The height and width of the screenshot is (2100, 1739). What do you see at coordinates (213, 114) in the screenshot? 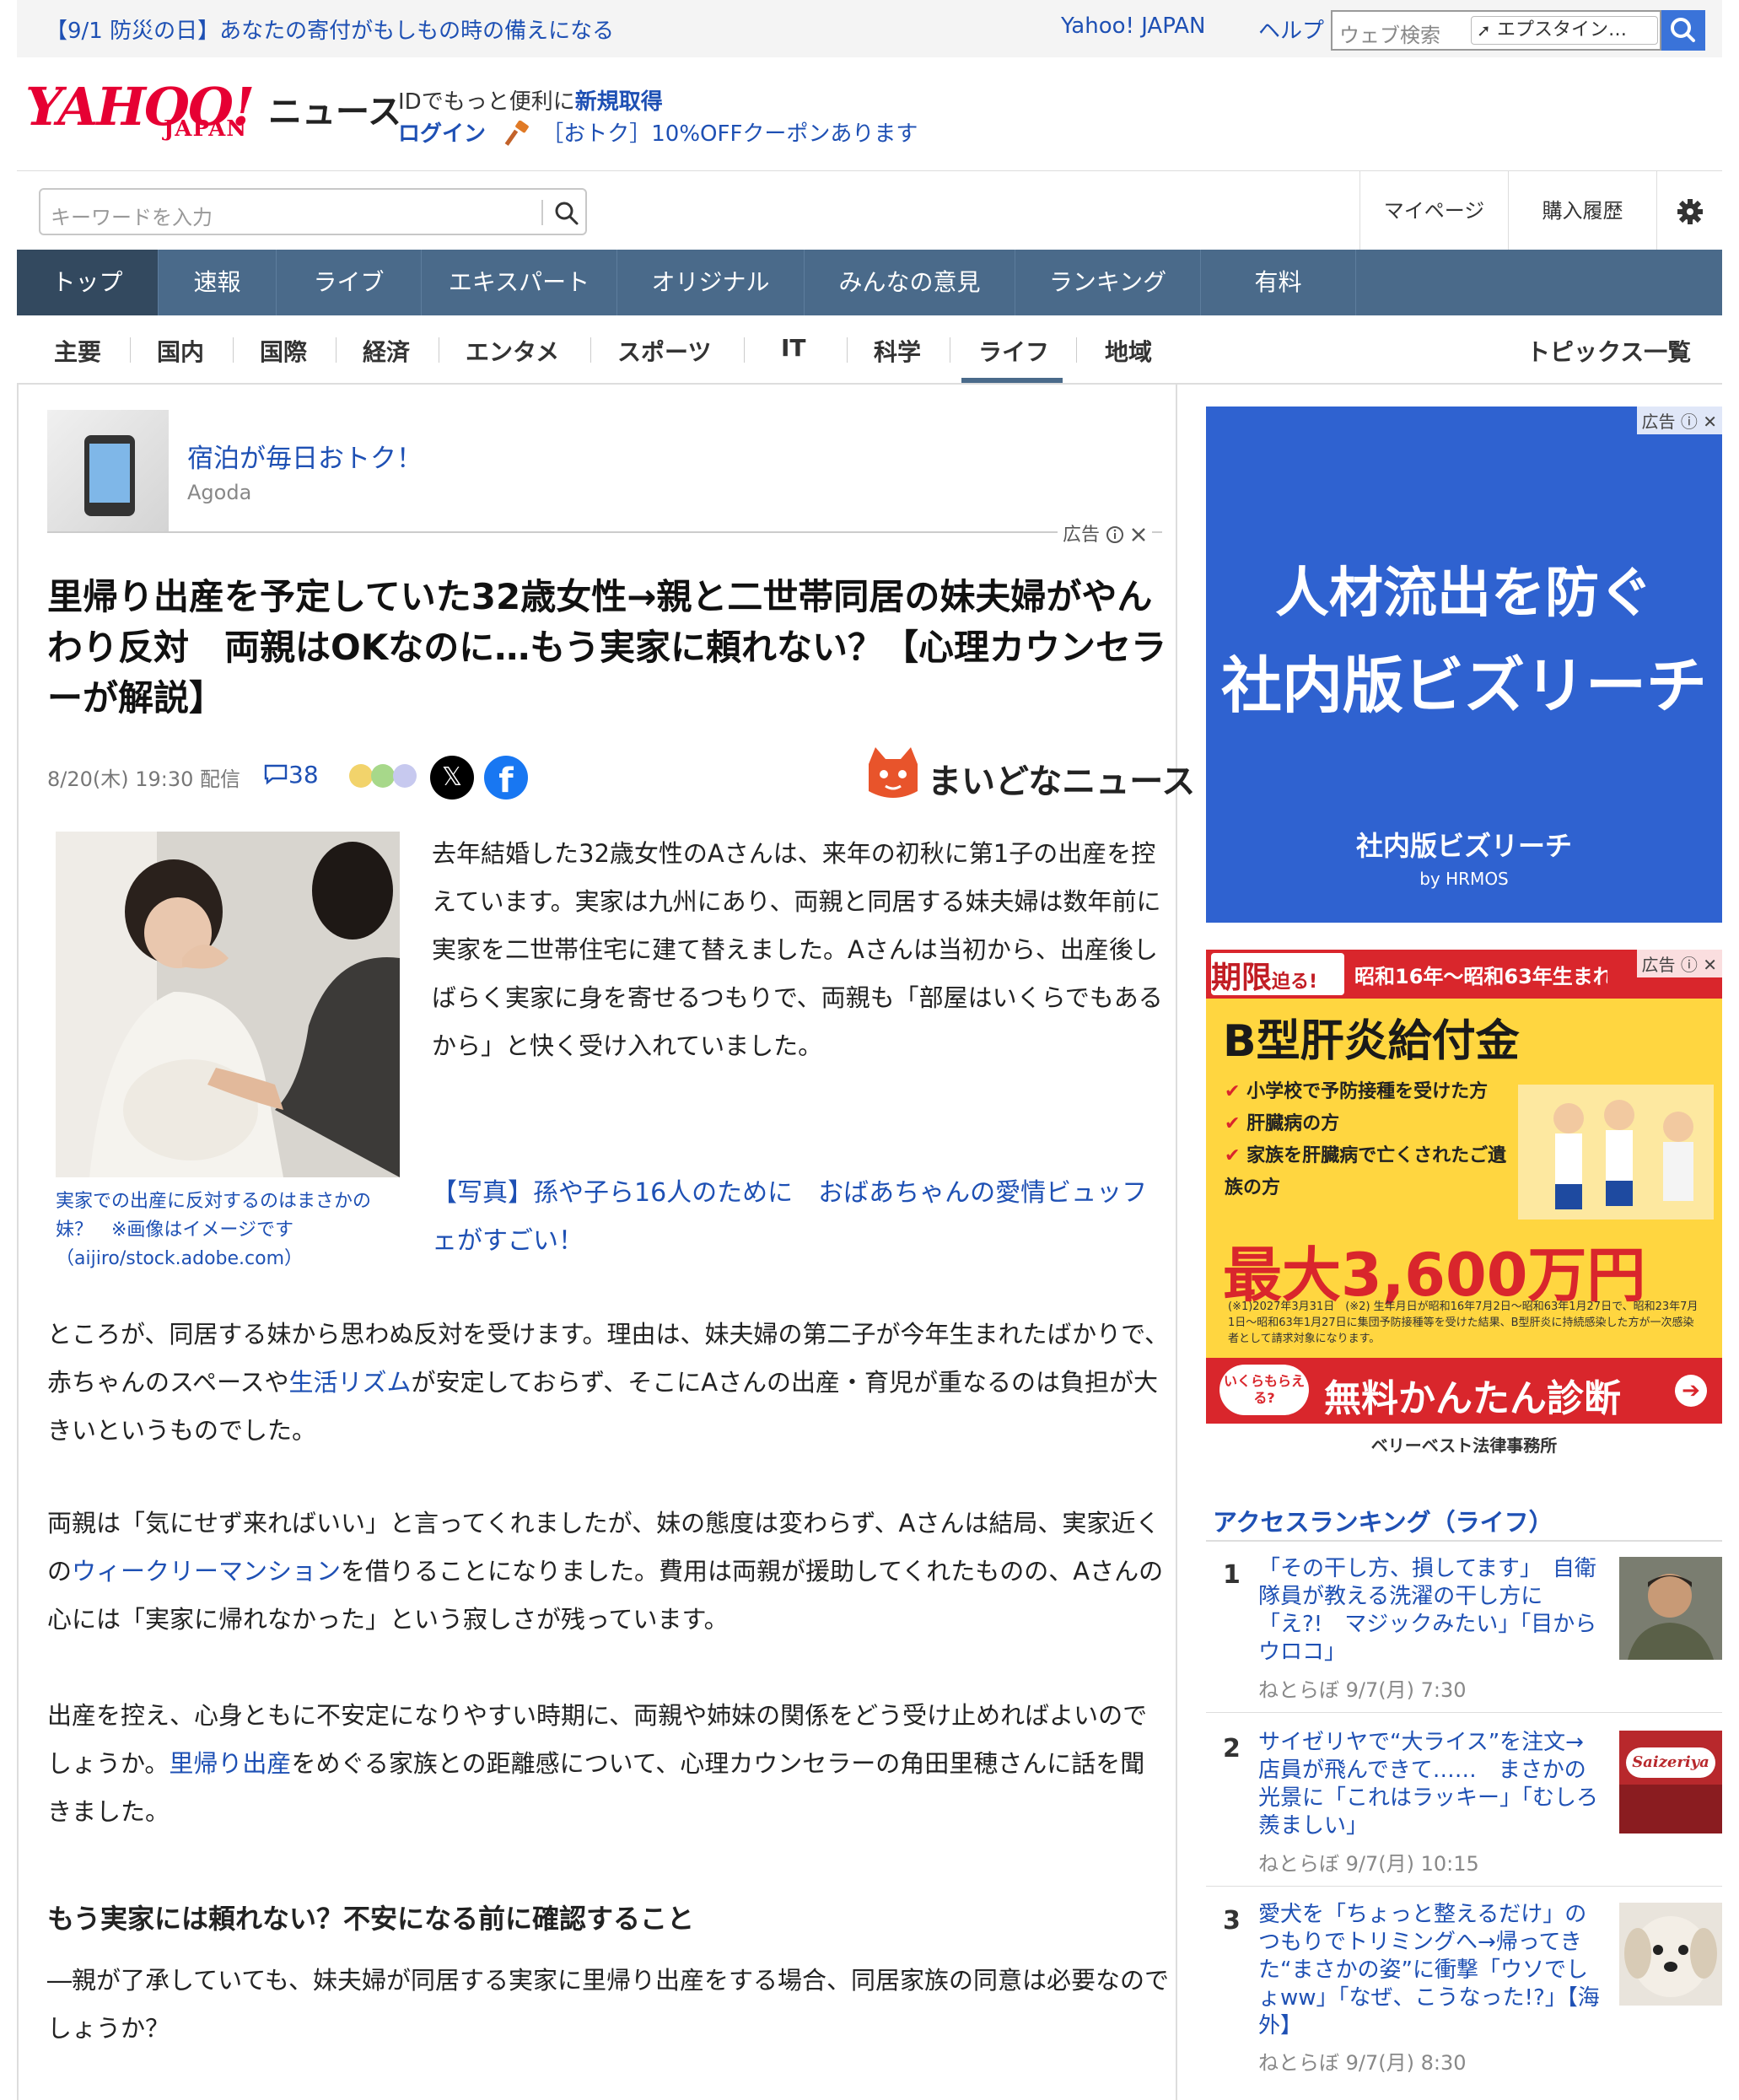
I see `yahoo-news-logo: YAHOO! JAPAN ニュース` at bounding box center [213, 114].